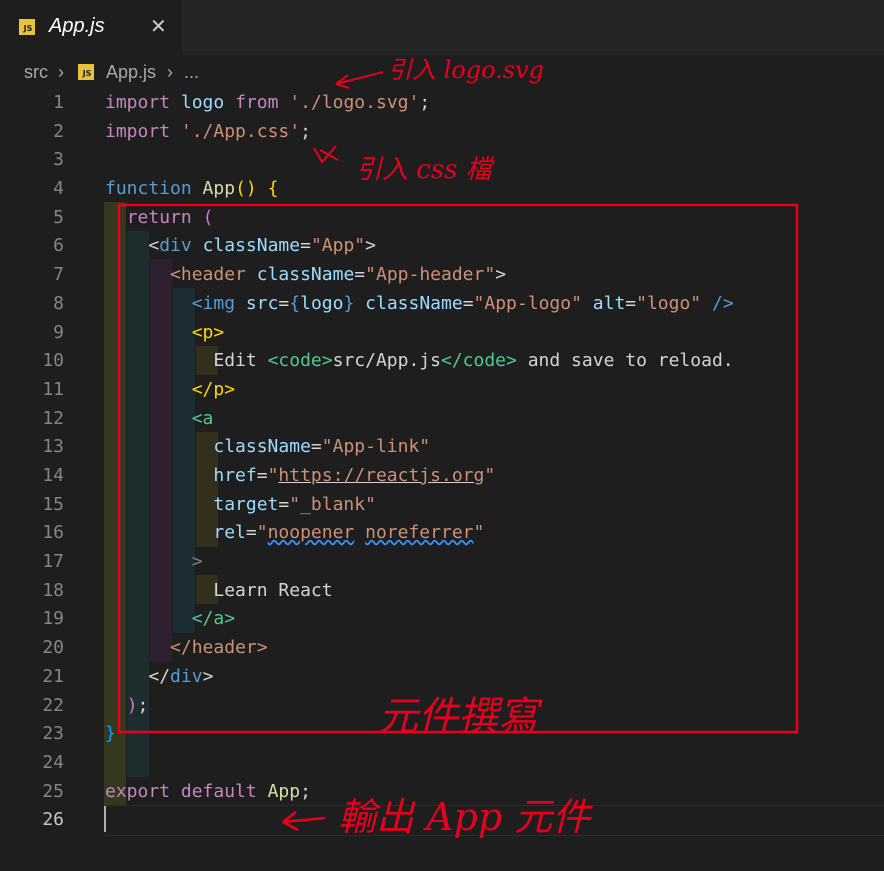 This screenshot has width=884, height=871. Describe the element at coordinates (53, 590) in the screenshot. I see `line-number: 18` at that location.